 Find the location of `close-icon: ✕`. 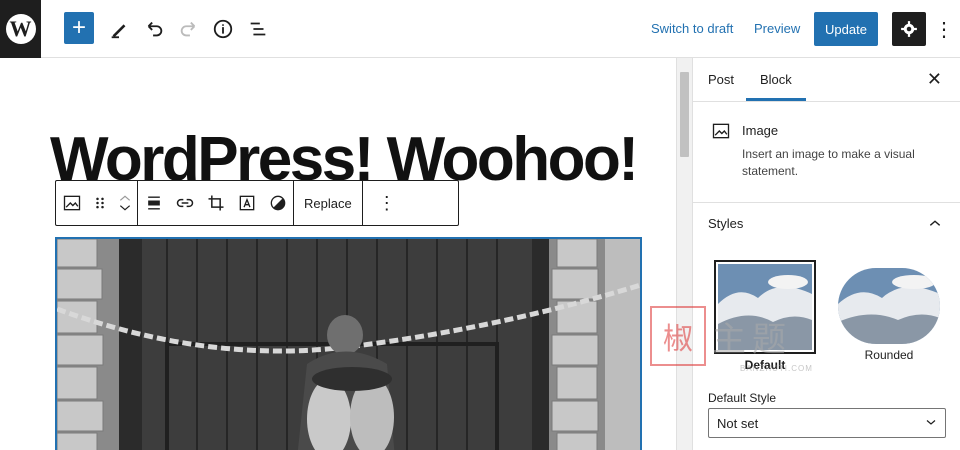

close-icon: ✕ is located at coordinates (934, 79).